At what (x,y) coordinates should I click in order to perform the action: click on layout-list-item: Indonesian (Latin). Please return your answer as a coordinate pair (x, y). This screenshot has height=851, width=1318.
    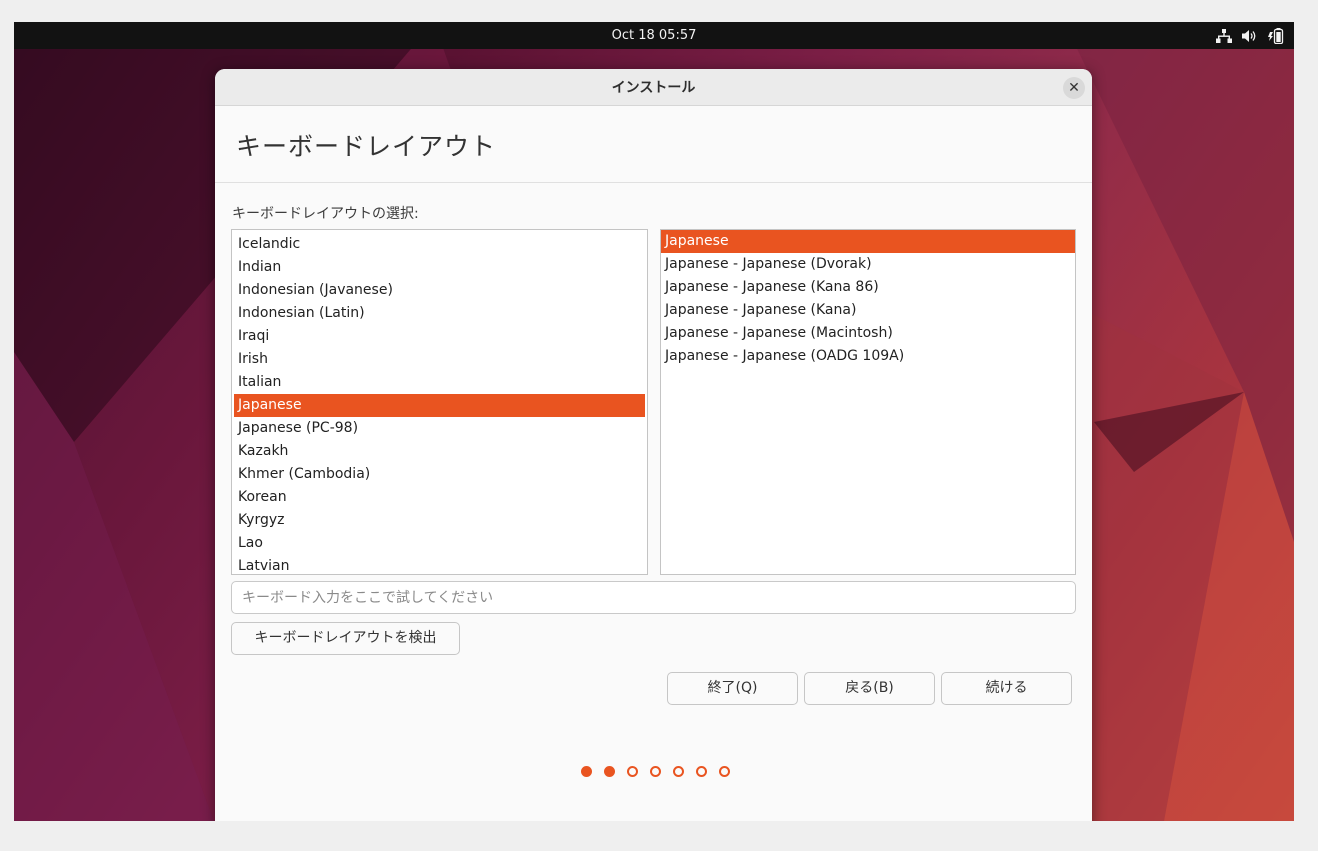
    Looking at the image, I should click on (439, 313).